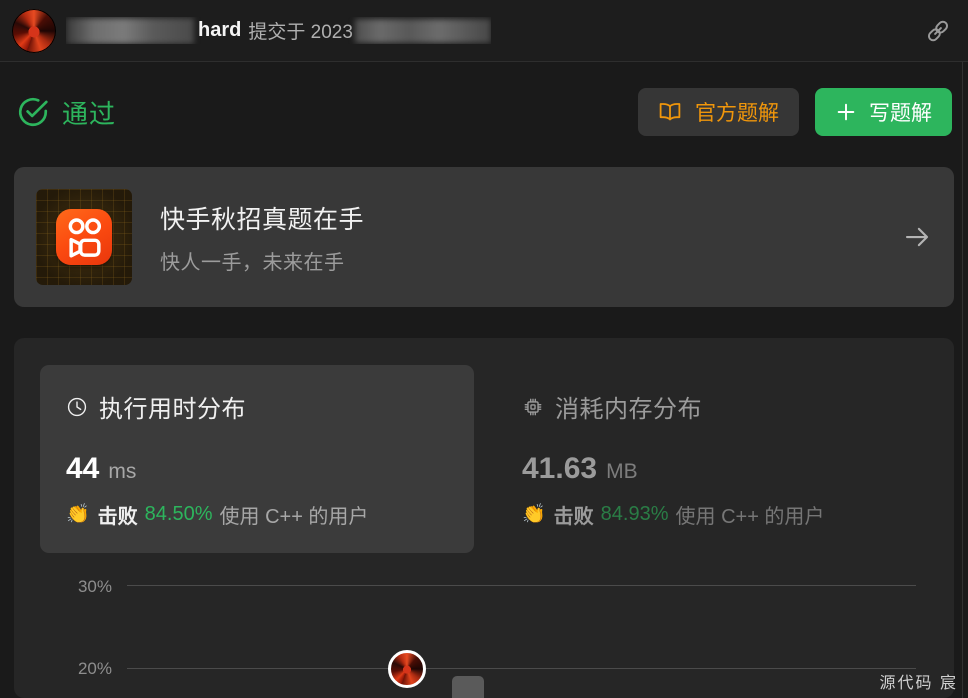 The height and width of the screenshot is (698, 968). Describe the element at coordinates (270, 469) in the screenshot. I see `runtime-value-row: 44 ms` at that location.